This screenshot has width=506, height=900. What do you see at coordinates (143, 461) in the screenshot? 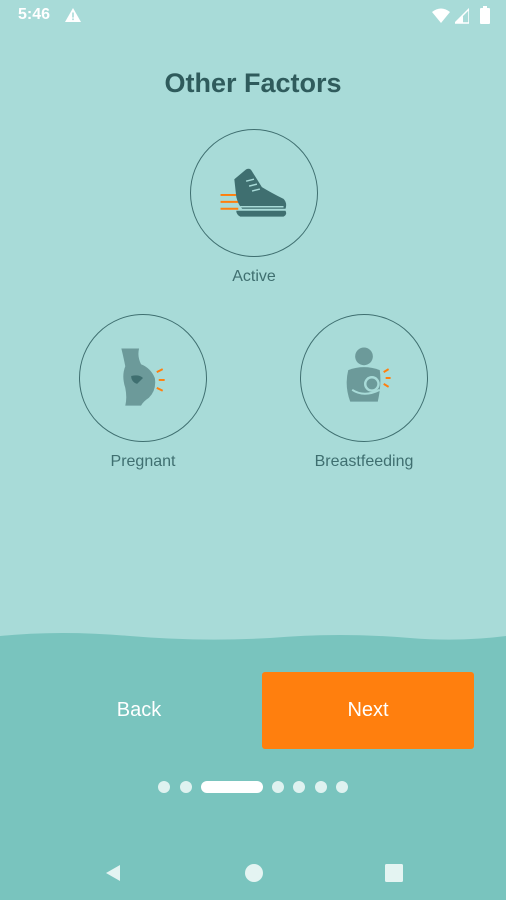
I see `pregnant-label: Pregnant` at bounding box center [143, 461].